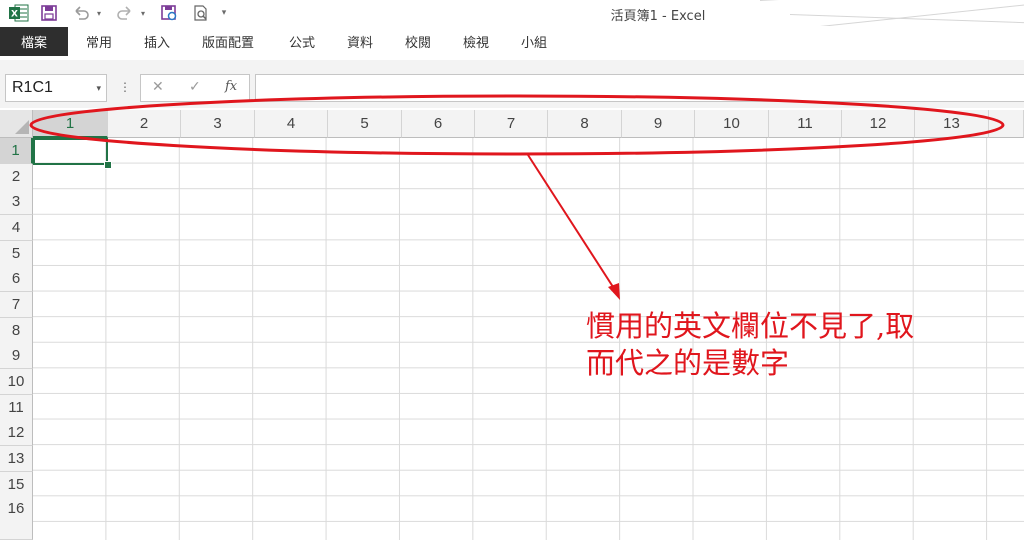  I want to click on row-header: 4, so click(16, 228).